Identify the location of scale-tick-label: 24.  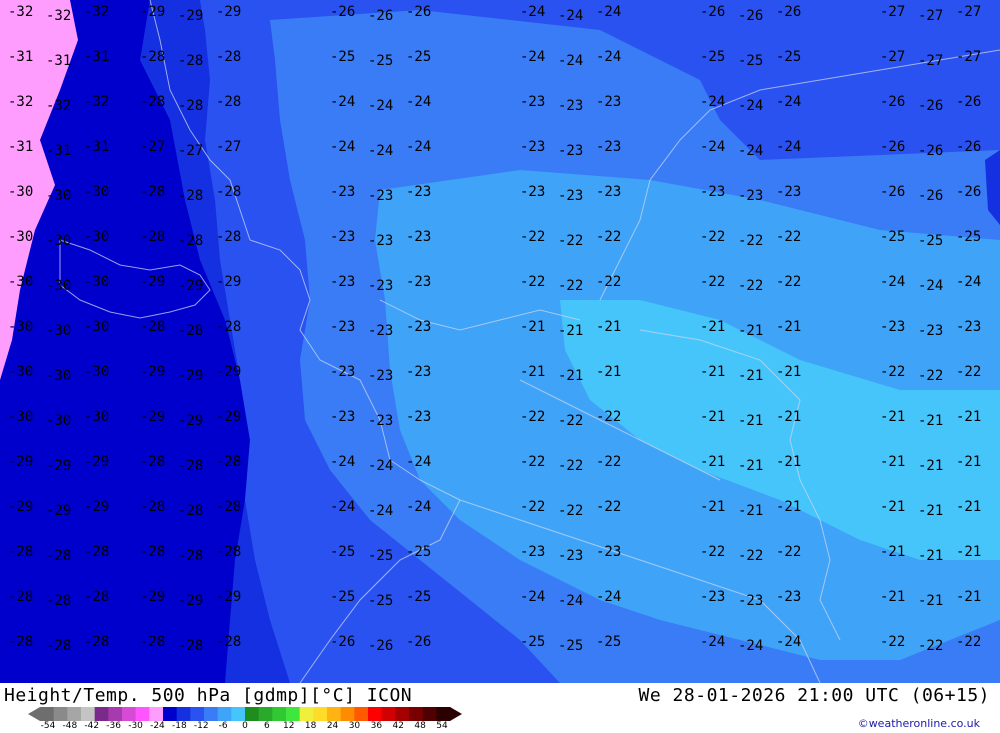
(332, 726).